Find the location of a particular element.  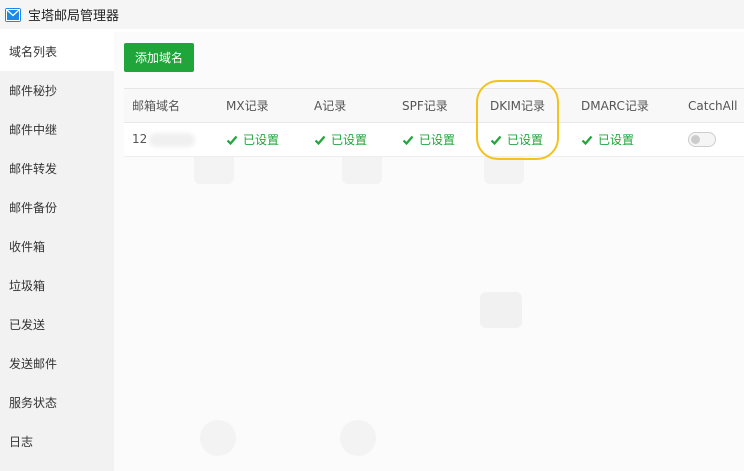

domain-name: 12 is located at coordinates (140, 139).